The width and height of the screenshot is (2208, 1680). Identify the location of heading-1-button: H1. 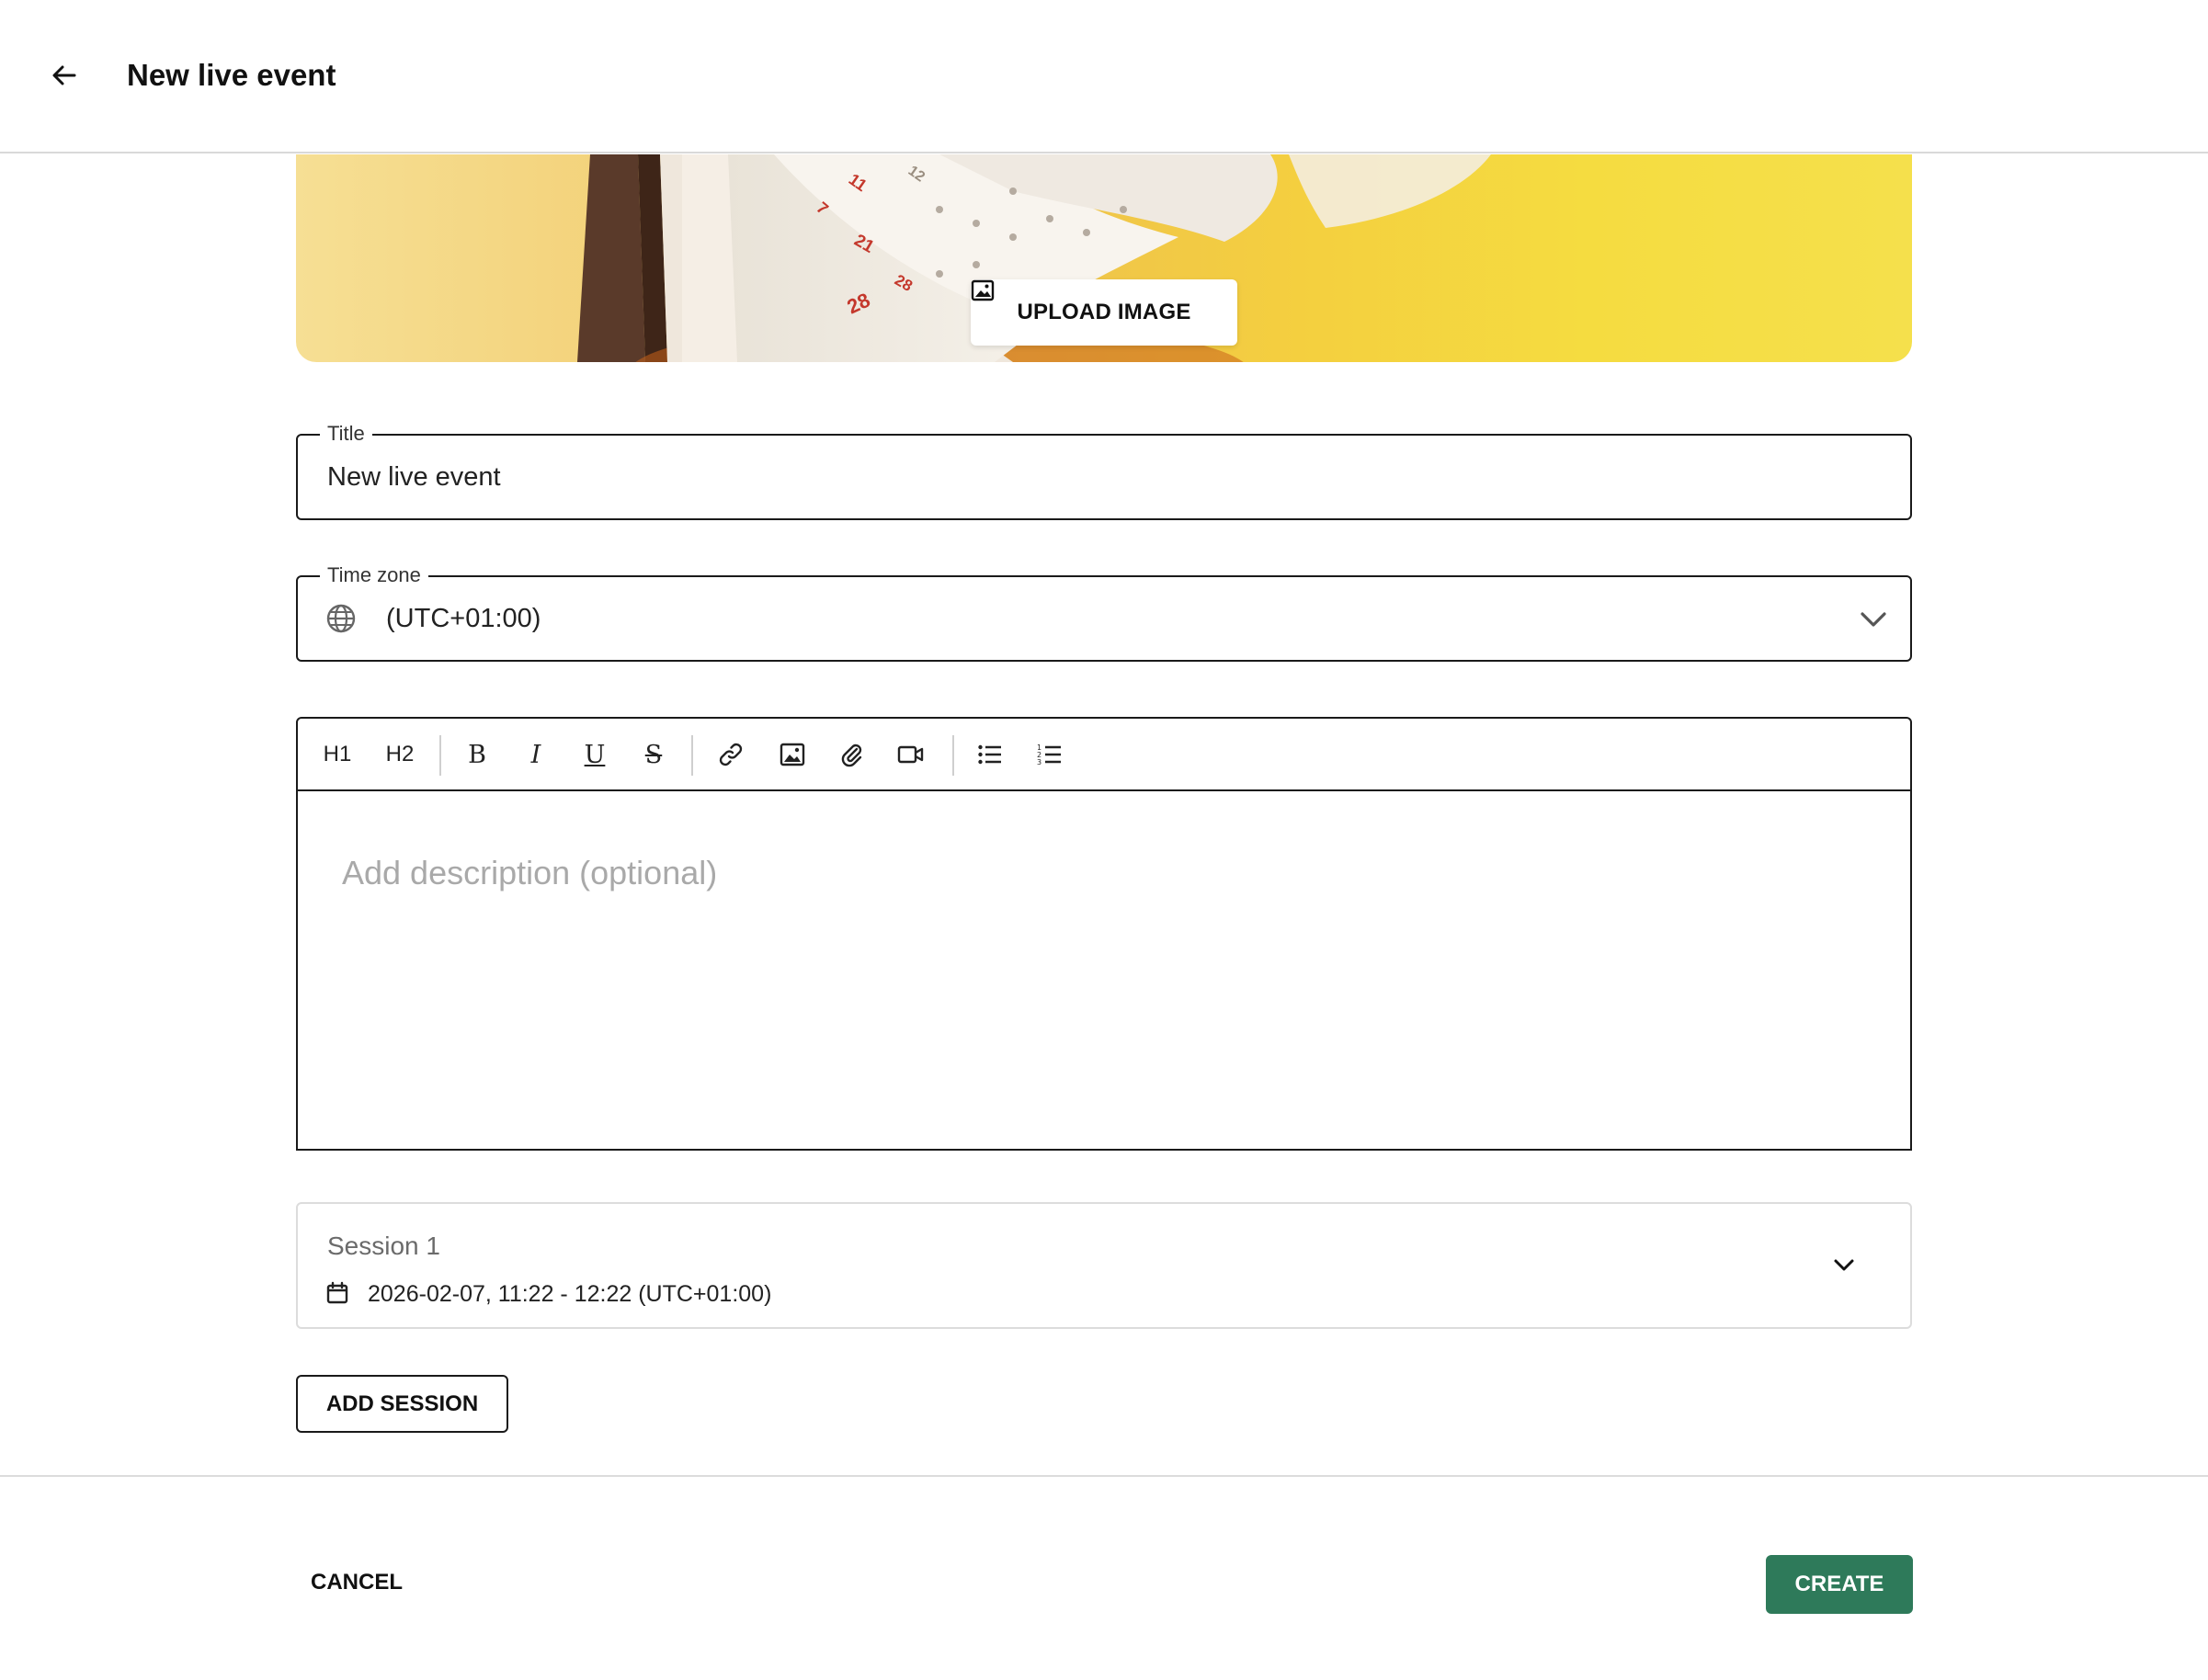
(337, 754).